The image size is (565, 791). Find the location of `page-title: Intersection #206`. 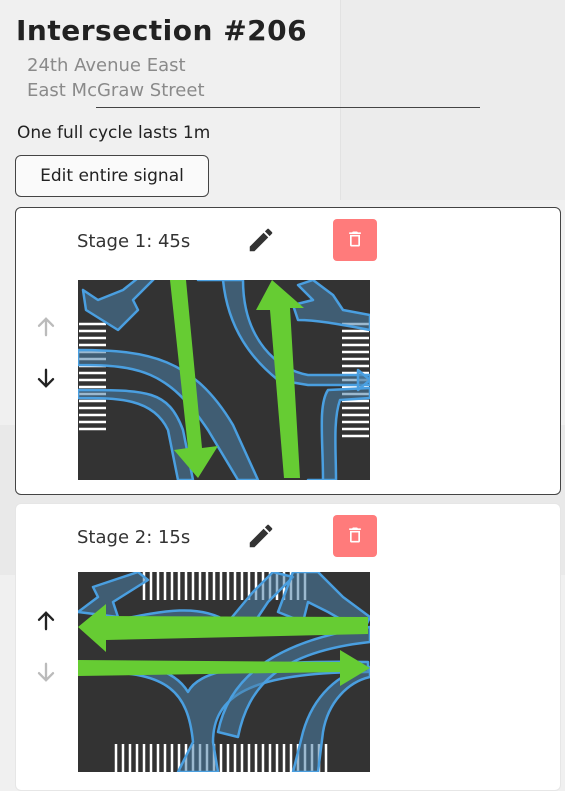

page-title: Intersection #206 is located at coordinates (162, 30).